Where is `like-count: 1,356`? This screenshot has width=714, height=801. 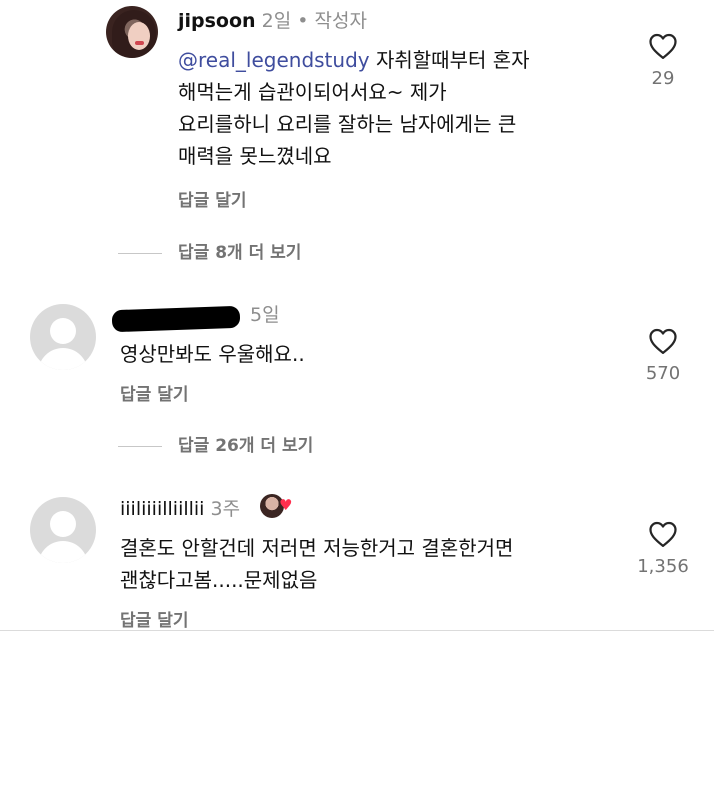
like-count: 1,356 is located at coordinates (663, 566).